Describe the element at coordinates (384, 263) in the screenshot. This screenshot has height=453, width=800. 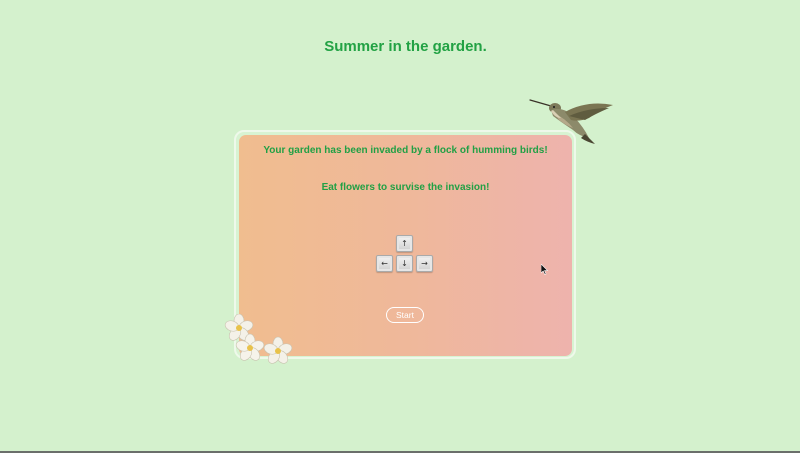
I see `arrow-left-key-icon: ←` at that location.